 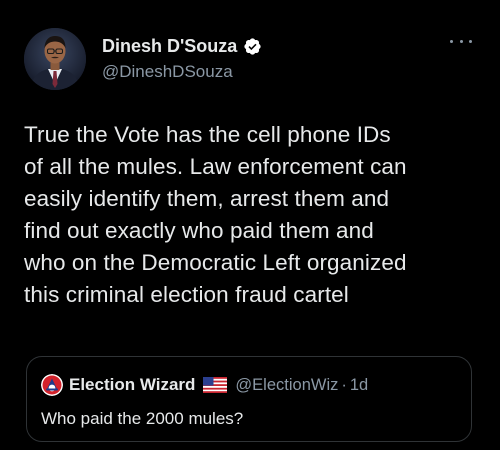 I want to click on author-block: Dinesh D'Souza @DineshDSouza, so click(x=182, y=58).